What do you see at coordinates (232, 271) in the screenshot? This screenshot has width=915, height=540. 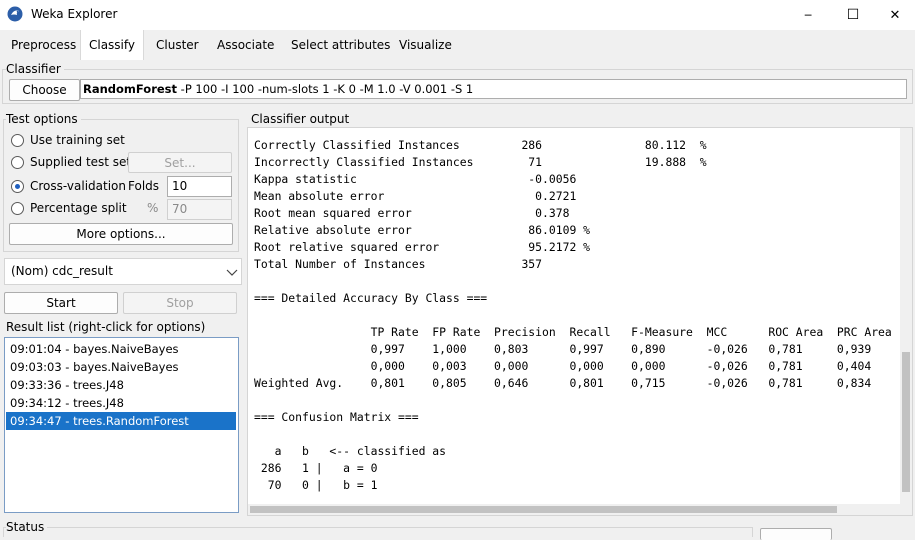 I see `chevron-down-icon` at bounding box center [232, 271].